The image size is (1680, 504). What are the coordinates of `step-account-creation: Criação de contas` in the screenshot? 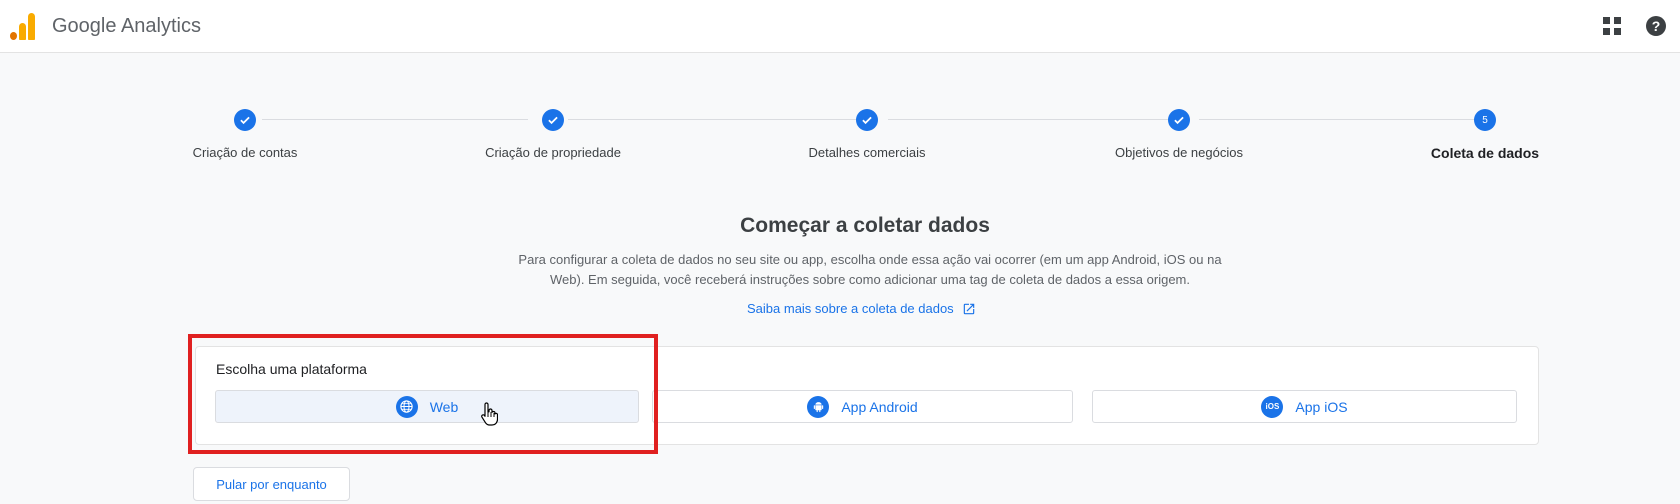 It's located at (245, 132).